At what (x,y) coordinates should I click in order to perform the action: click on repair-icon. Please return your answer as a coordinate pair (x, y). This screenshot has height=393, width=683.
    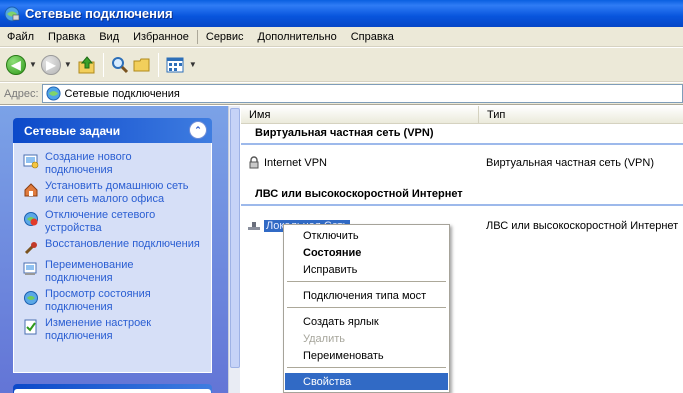
    Looking at the image, I should click on (30, 248).